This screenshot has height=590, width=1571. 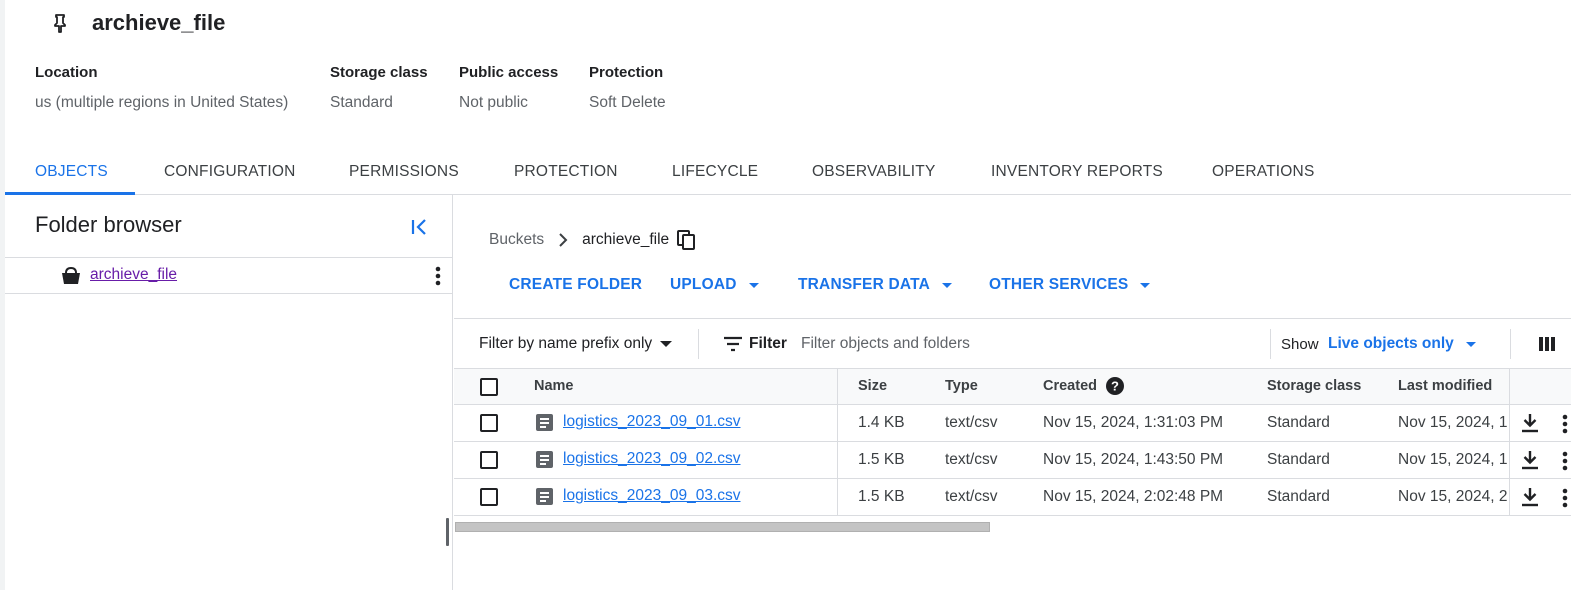 What do you see at coordinates (563, 240) in the screenshot?
I see `chevron-right-icon` at bounding box center [563, 240].